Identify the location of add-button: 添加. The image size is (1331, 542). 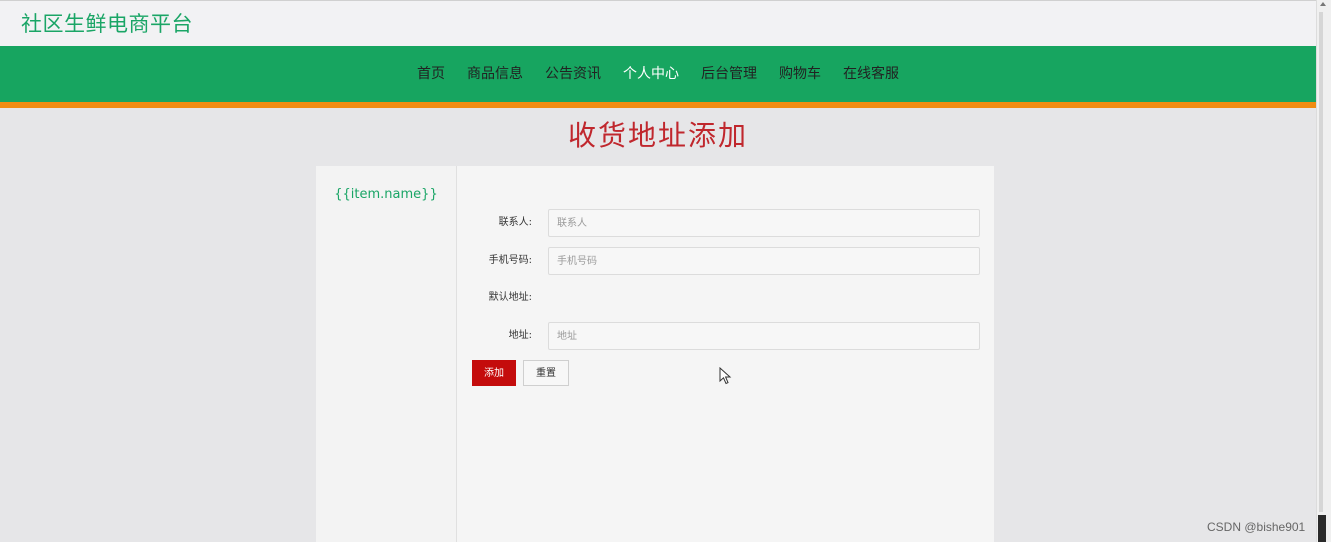
(494, 373).